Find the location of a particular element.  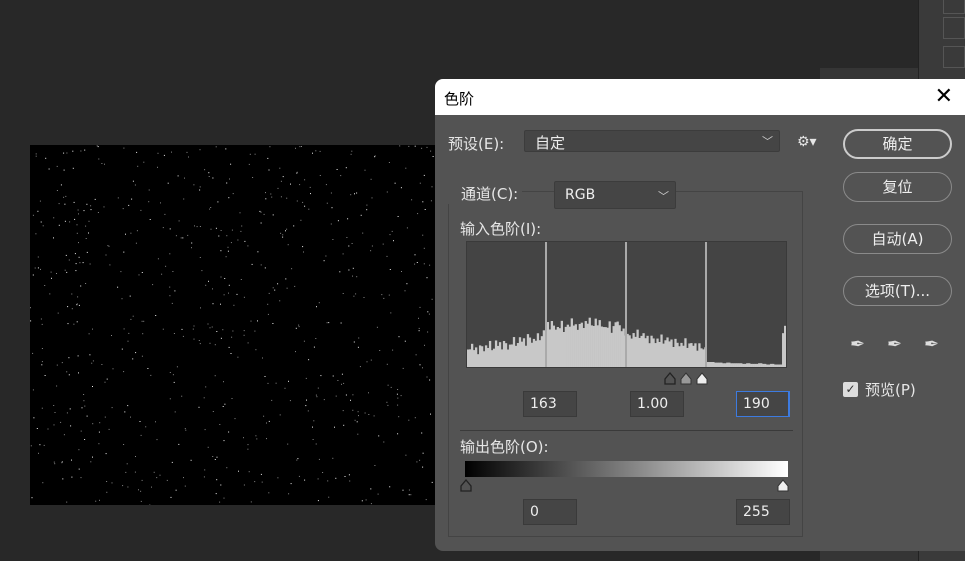

output-white-field: 255 is located at coordinates (763, 512).